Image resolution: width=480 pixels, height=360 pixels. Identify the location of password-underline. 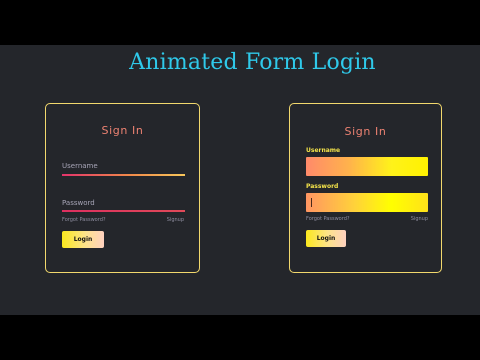
(123, 211).